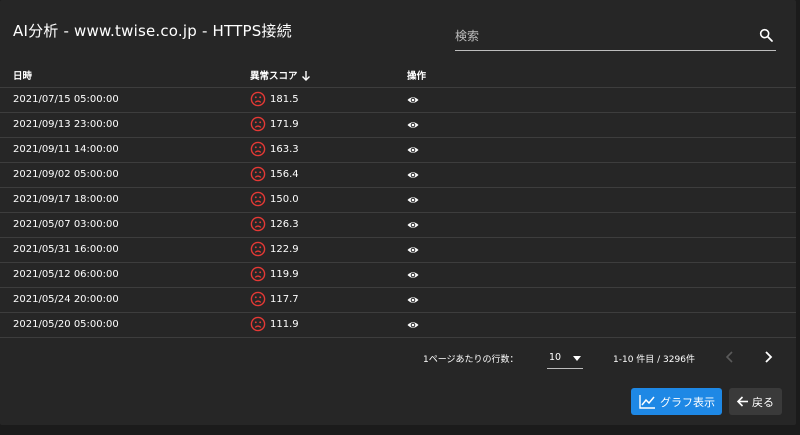  What do you see at coordinates (687, 402) in the screenshot?
I see `graph-view-button-label: グラフ表示` at bounding box center [687, 402].